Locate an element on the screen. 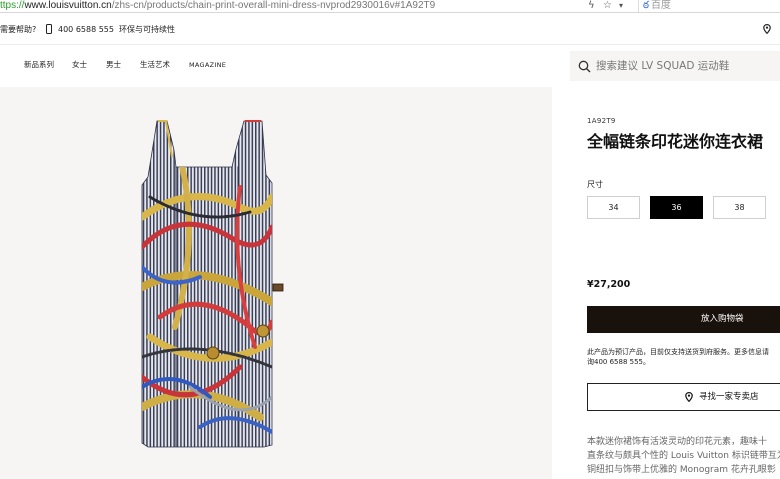  nav-item-magazine: MAGAZINE is located at coordinates (207, 65).